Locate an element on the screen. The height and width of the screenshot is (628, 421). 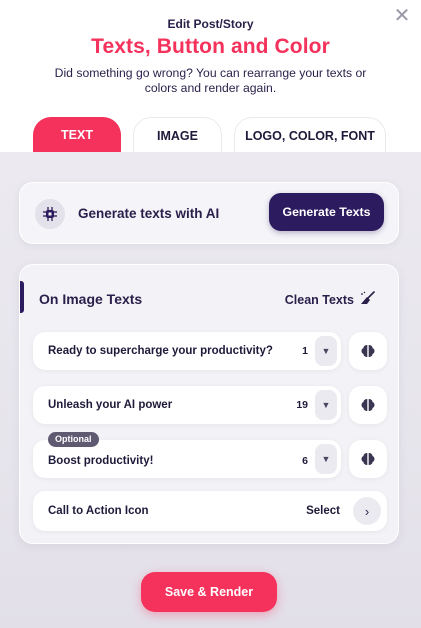
text-row-value: Ready to supercharge your productivity? is located at coordinates (160, 351).